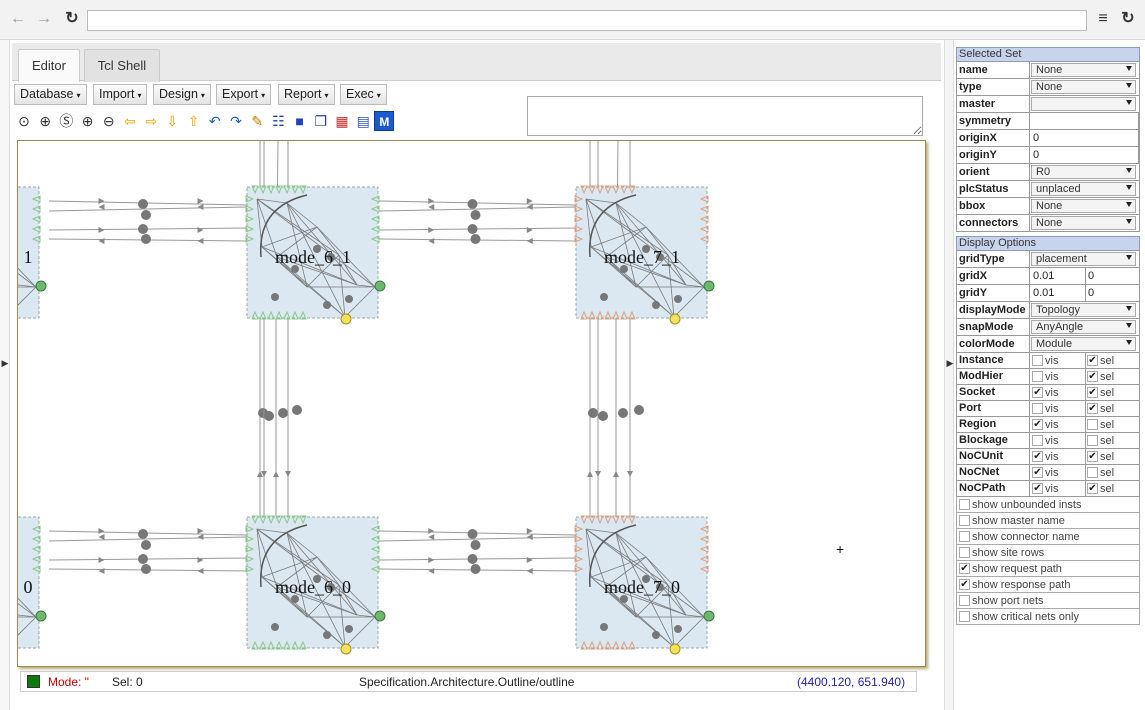  I want to click on menu-report: Report ▾, so click(306, 94).